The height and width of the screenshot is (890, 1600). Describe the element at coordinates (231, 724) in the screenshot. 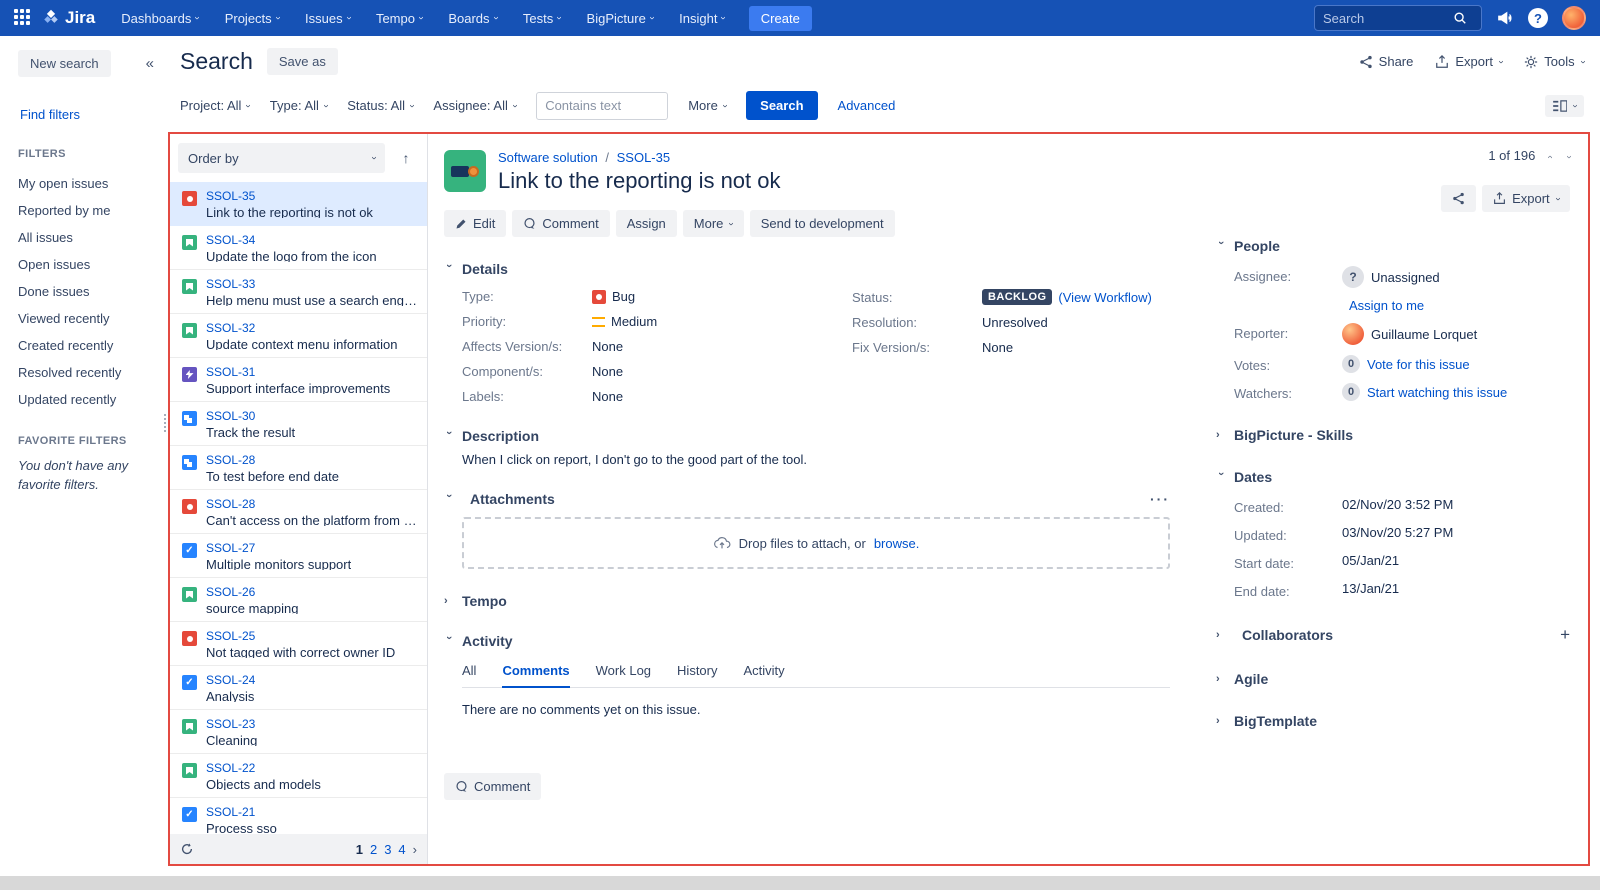

I see `issue-key: SSOL-23` at that location.